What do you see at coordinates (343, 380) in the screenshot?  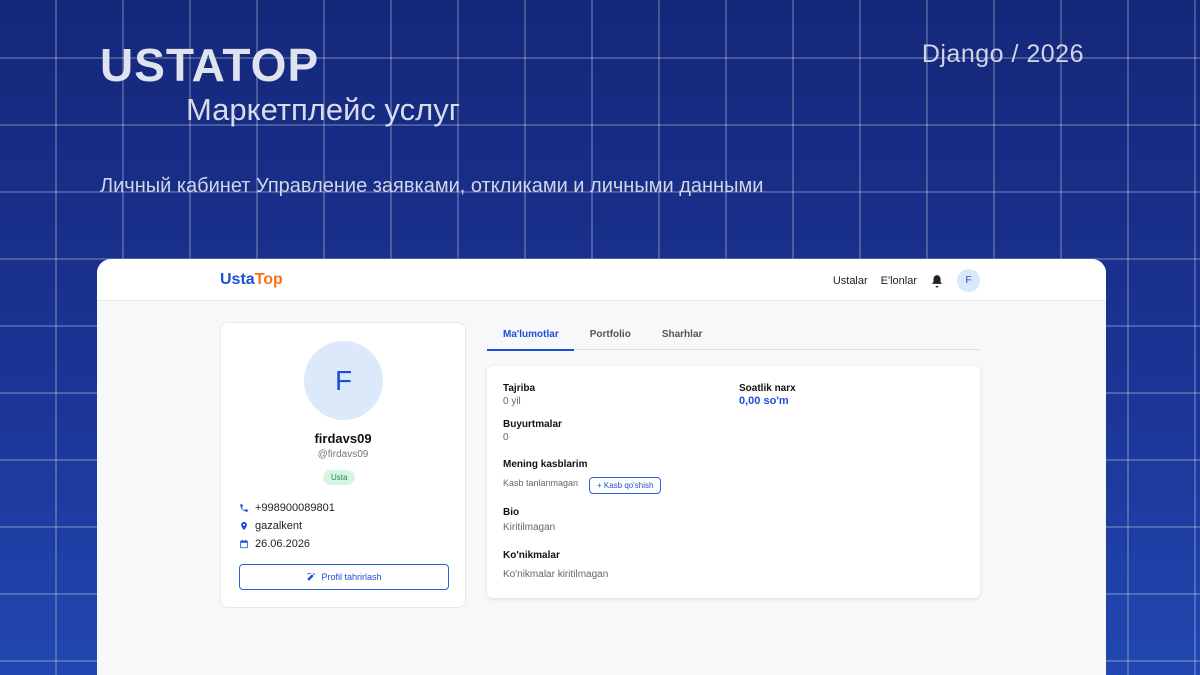 I see `profile-avatar: F` at bounding box center [343, 380].